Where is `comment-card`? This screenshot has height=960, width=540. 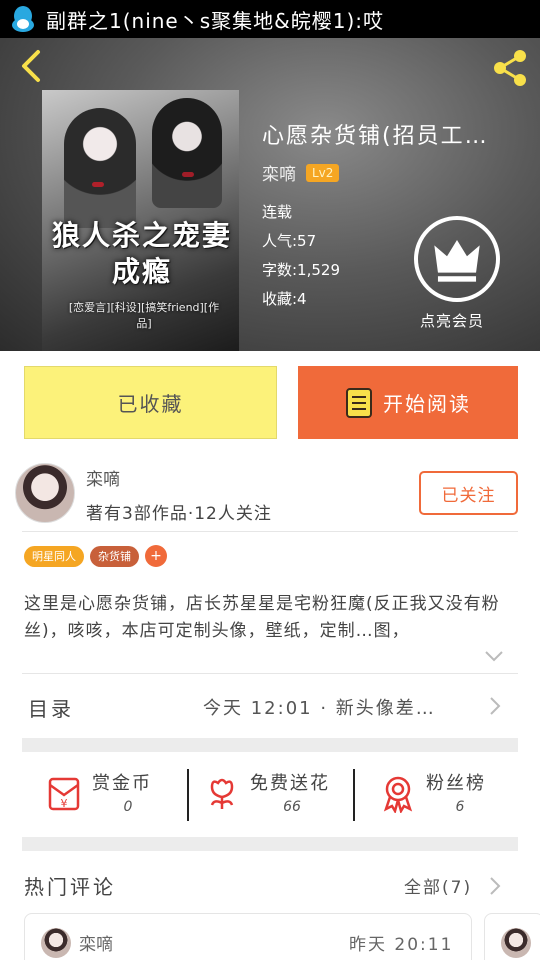
comment-card is located at coordinates (512, 936).